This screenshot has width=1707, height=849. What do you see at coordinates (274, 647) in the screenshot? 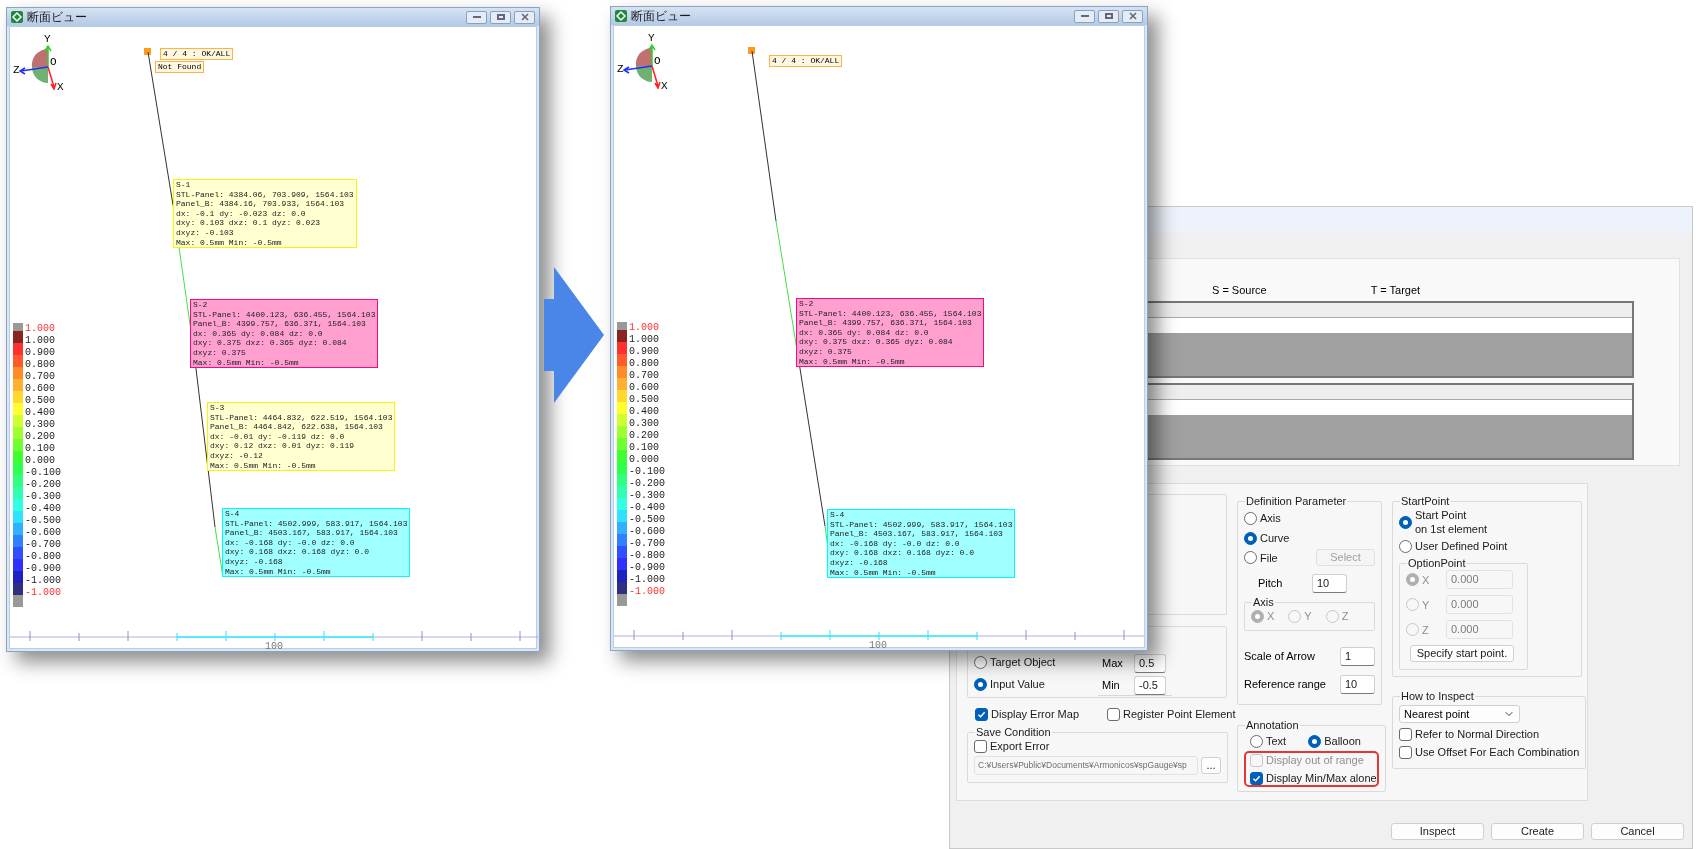
I see `ruler-label: 100` at bounding box center [274, 647].